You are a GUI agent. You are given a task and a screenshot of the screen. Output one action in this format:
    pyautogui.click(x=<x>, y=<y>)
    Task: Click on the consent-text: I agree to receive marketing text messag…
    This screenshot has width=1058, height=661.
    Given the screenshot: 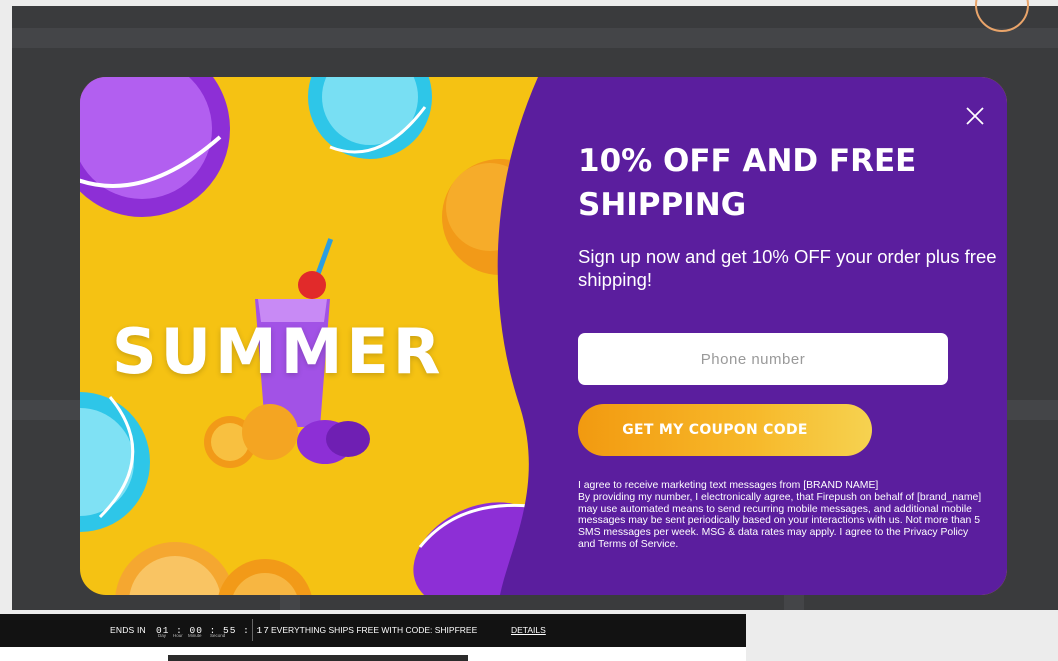 What is the action you would take?
    pyautogui.click(x=783, y=515)
    